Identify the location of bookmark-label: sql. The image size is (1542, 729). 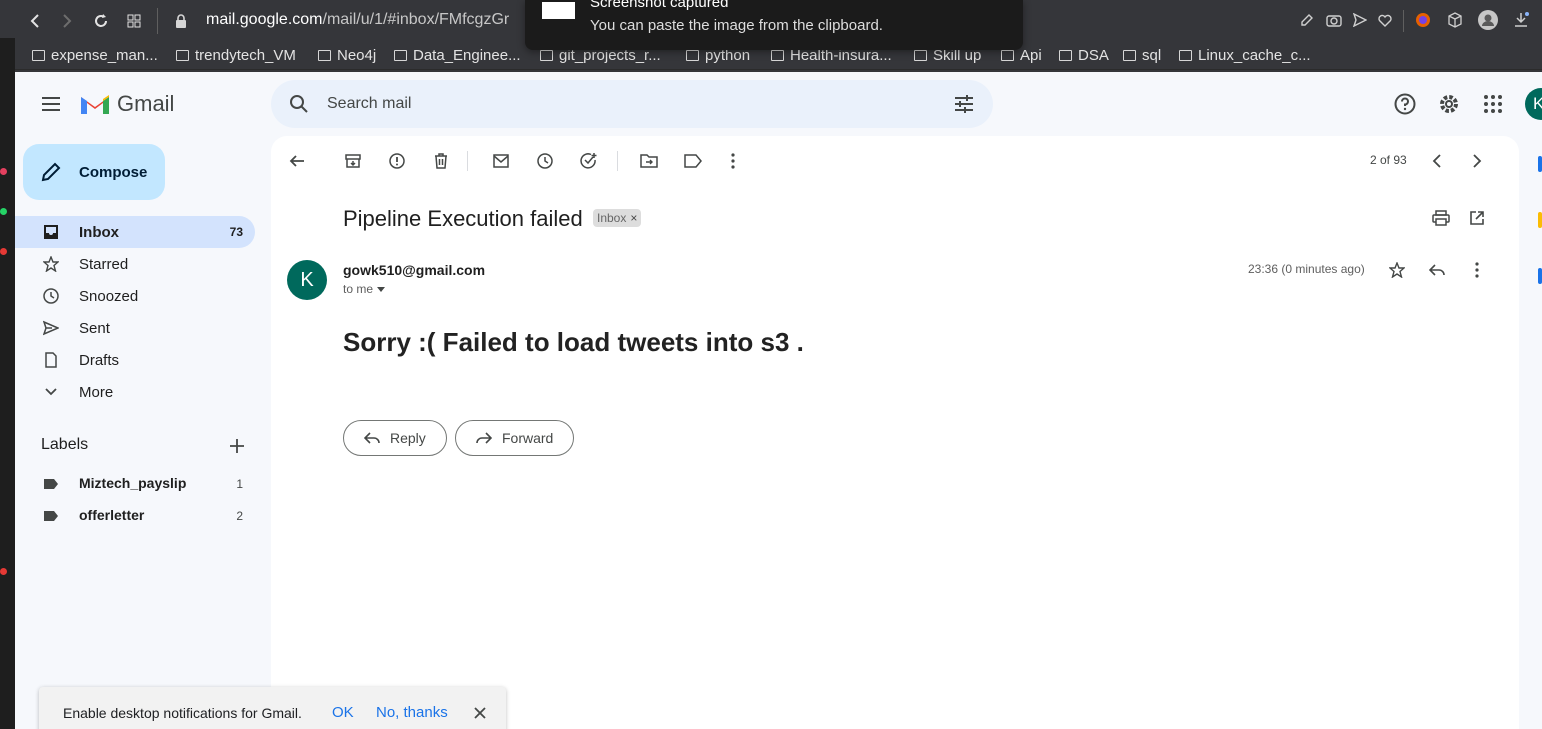
(1152, 55).